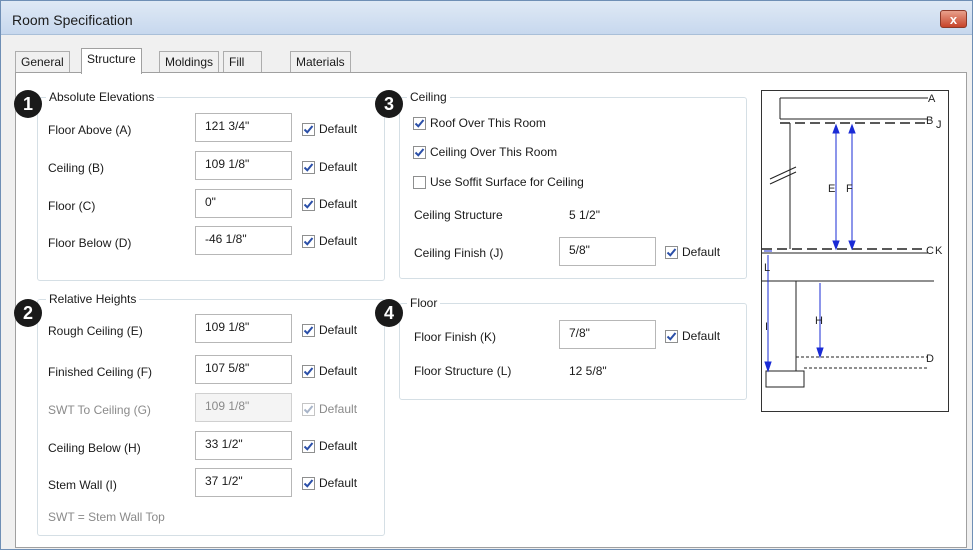 The width and height of the screenshot is (973, 550). What do you see at coordinates (849, 189) in the screenshot?
I see `diagram-label-f: F` at bounding box center [849, 189].